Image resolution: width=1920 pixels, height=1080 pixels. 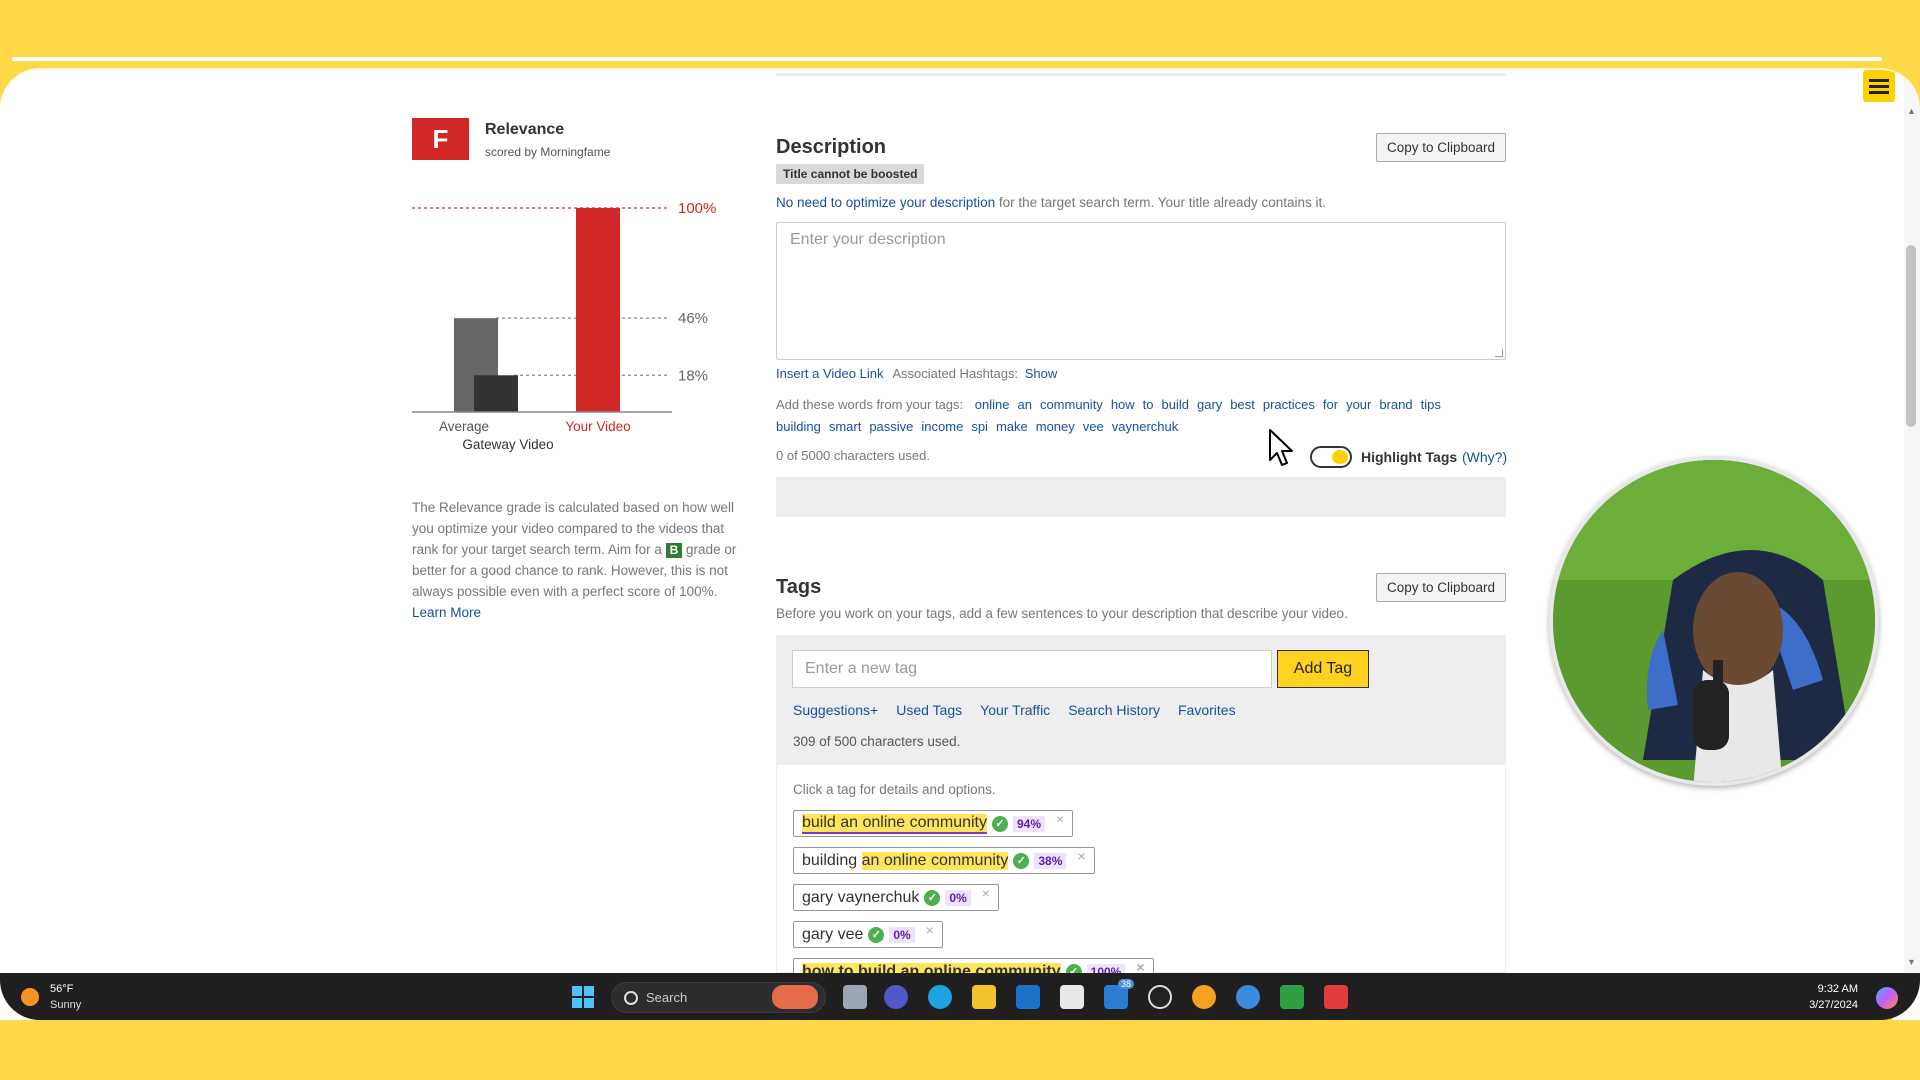 What do you see at coordinates (1028, 997) in the screenshot?
I see `outlook-icon` at bounding box center [1028, 997].